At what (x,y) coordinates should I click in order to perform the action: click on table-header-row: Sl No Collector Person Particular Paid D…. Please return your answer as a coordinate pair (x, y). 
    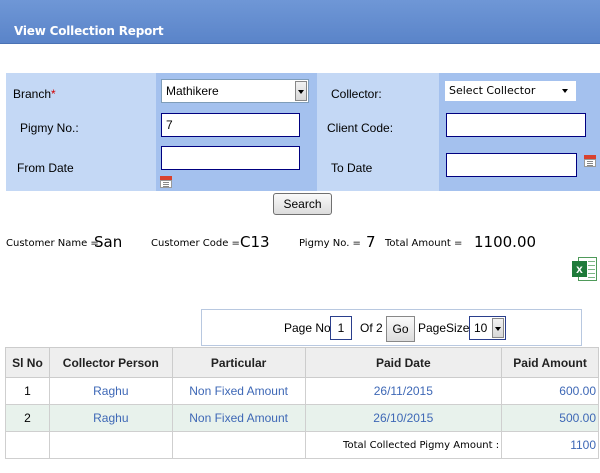
    Looking at the image, I should click on (302, 362).